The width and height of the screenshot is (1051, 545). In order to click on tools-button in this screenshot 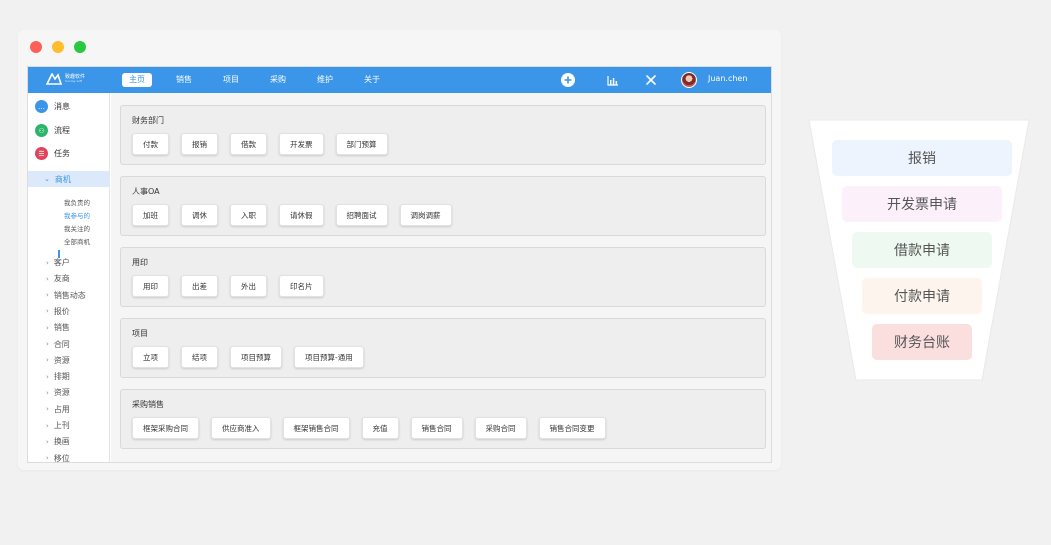, I will do `click(651, 80)`.